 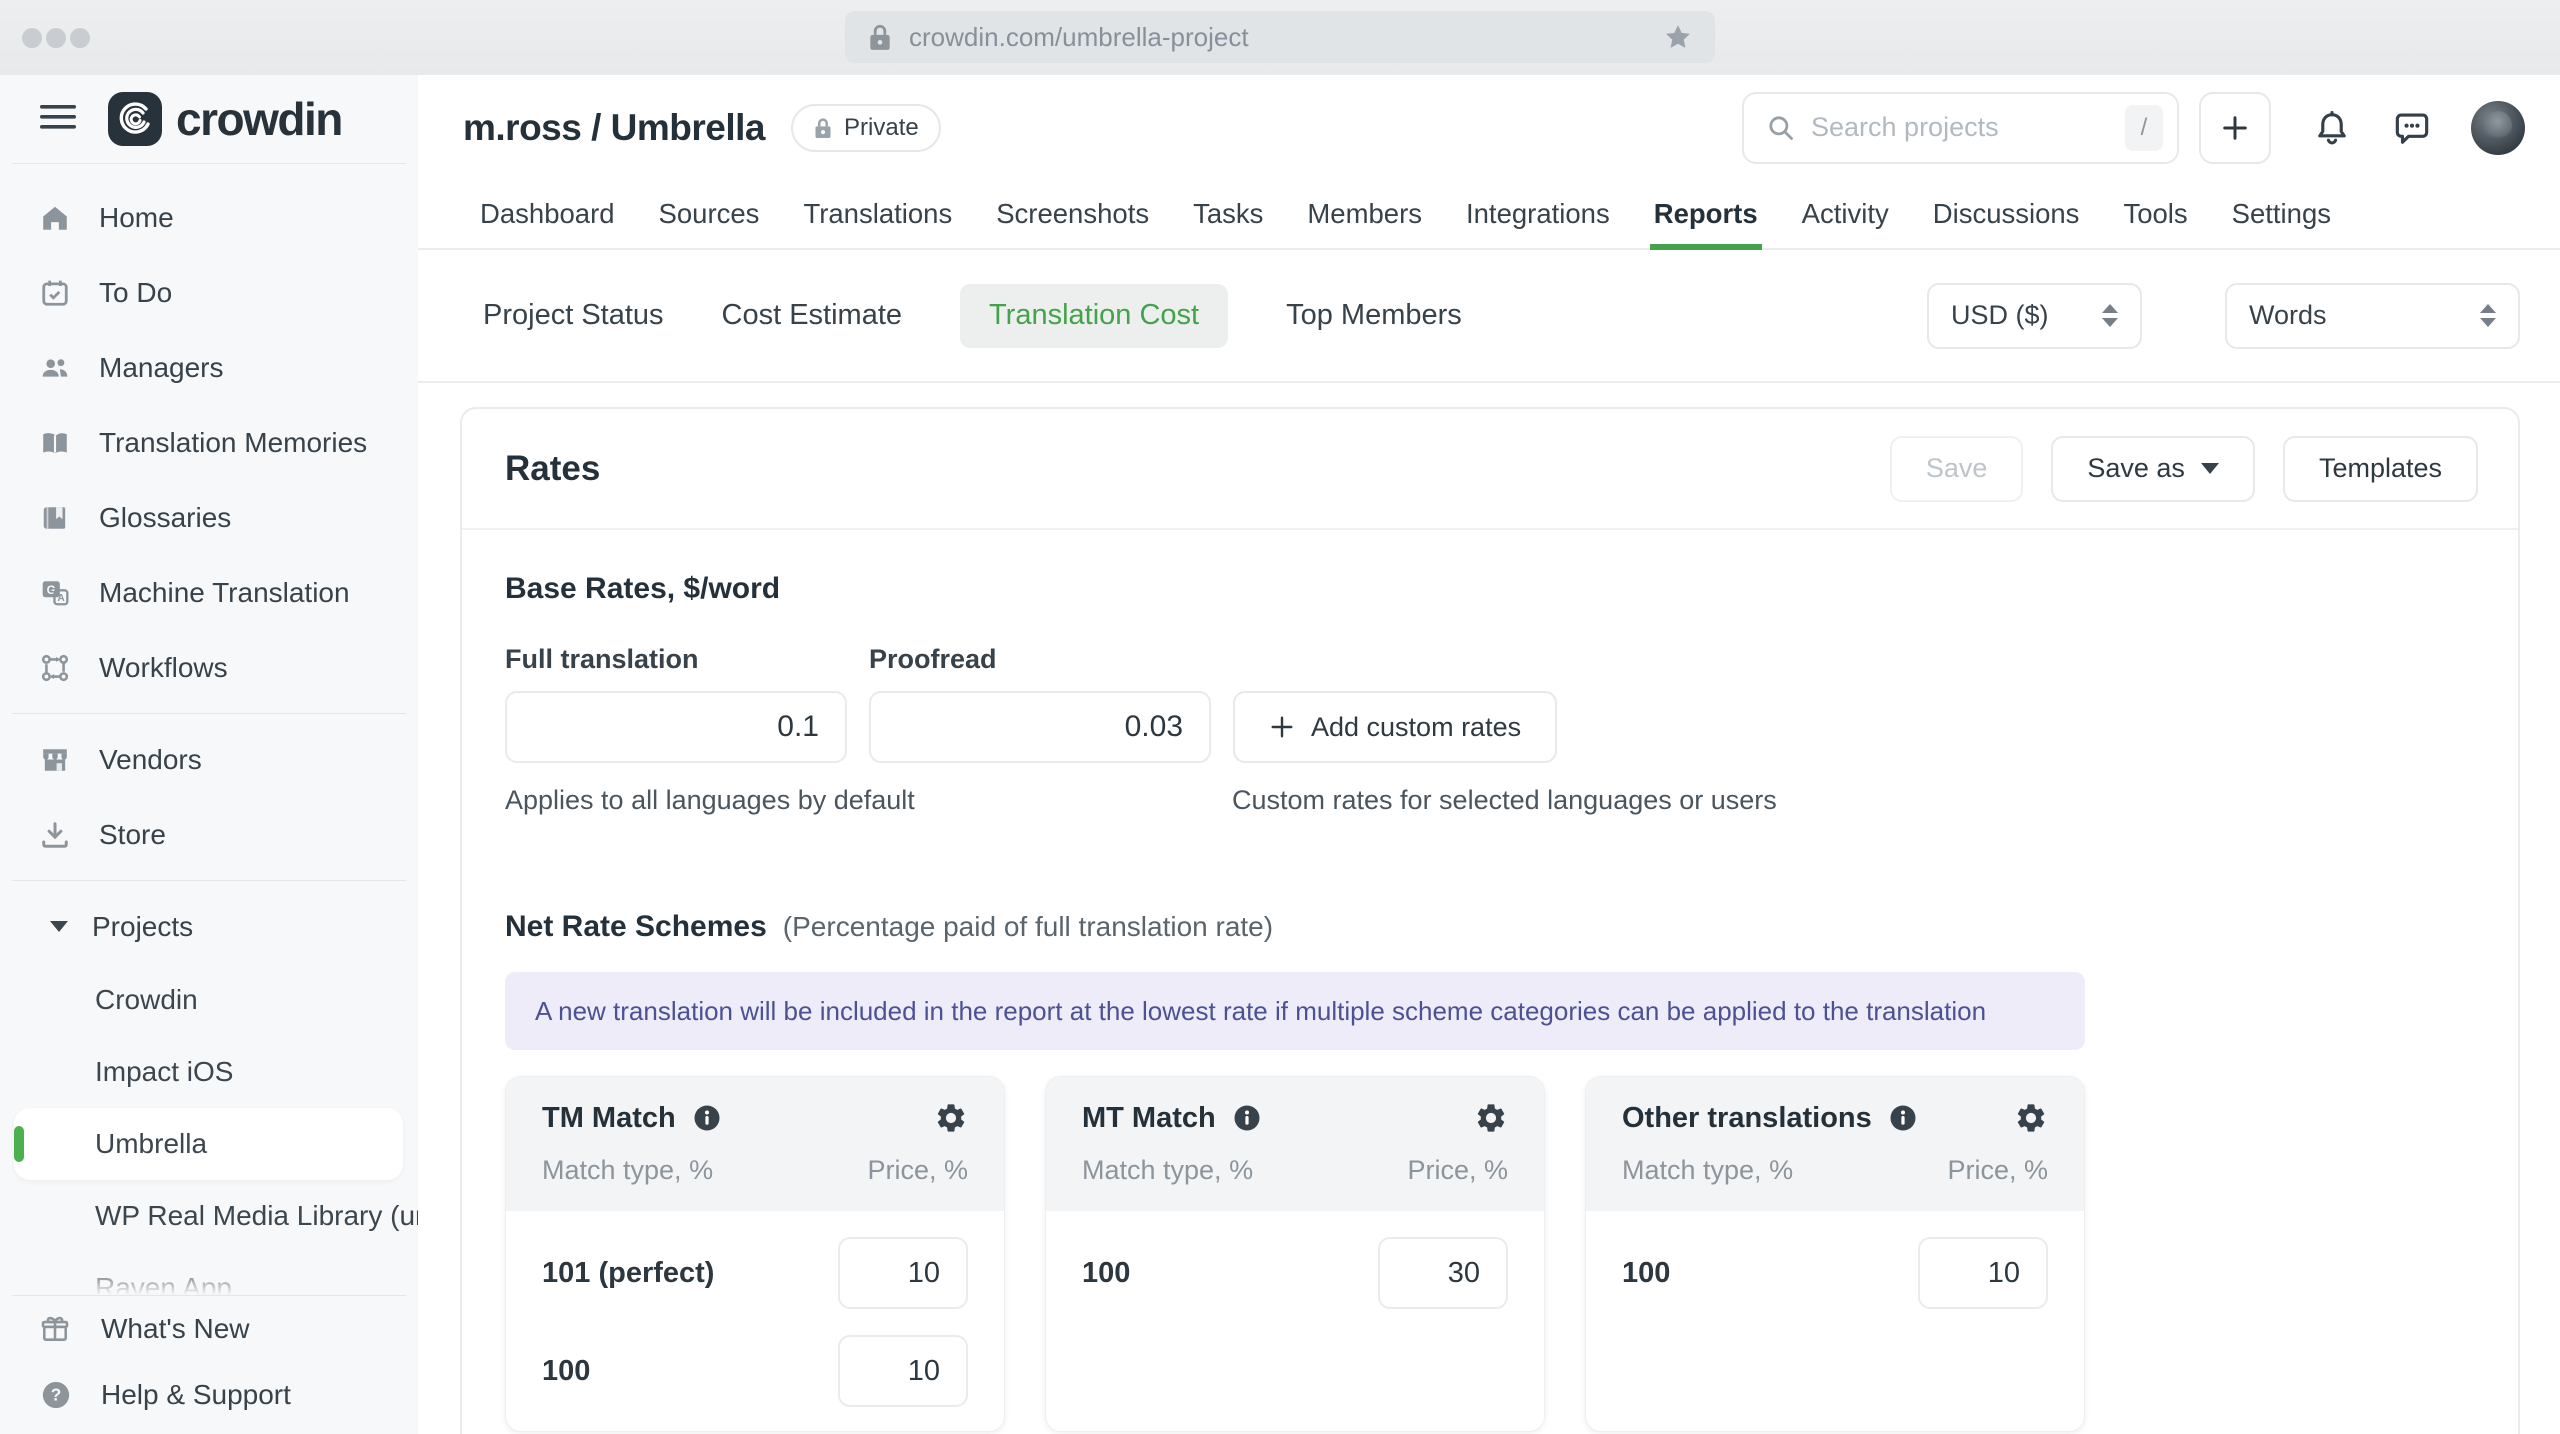 I want to click on notifications-button, so click(x=2332, y=128).